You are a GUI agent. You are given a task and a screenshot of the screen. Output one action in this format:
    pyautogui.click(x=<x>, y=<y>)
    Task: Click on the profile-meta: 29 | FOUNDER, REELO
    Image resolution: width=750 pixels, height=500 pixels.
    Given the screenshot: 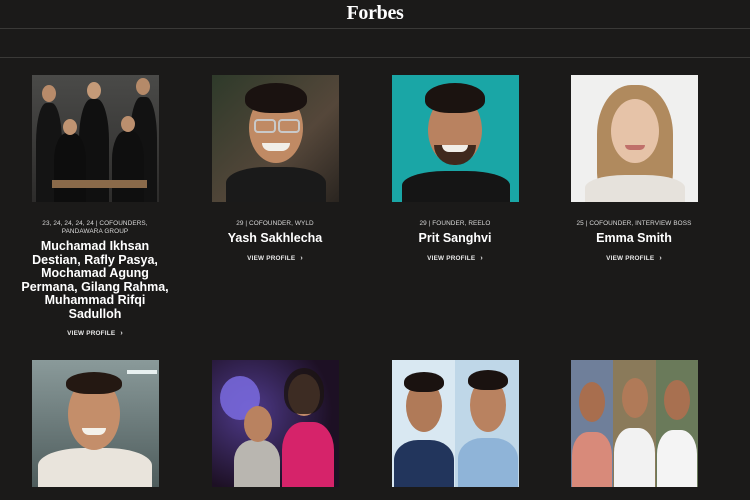 What is the action you would take?
    pyautogui.click(x=455, y=223)
    